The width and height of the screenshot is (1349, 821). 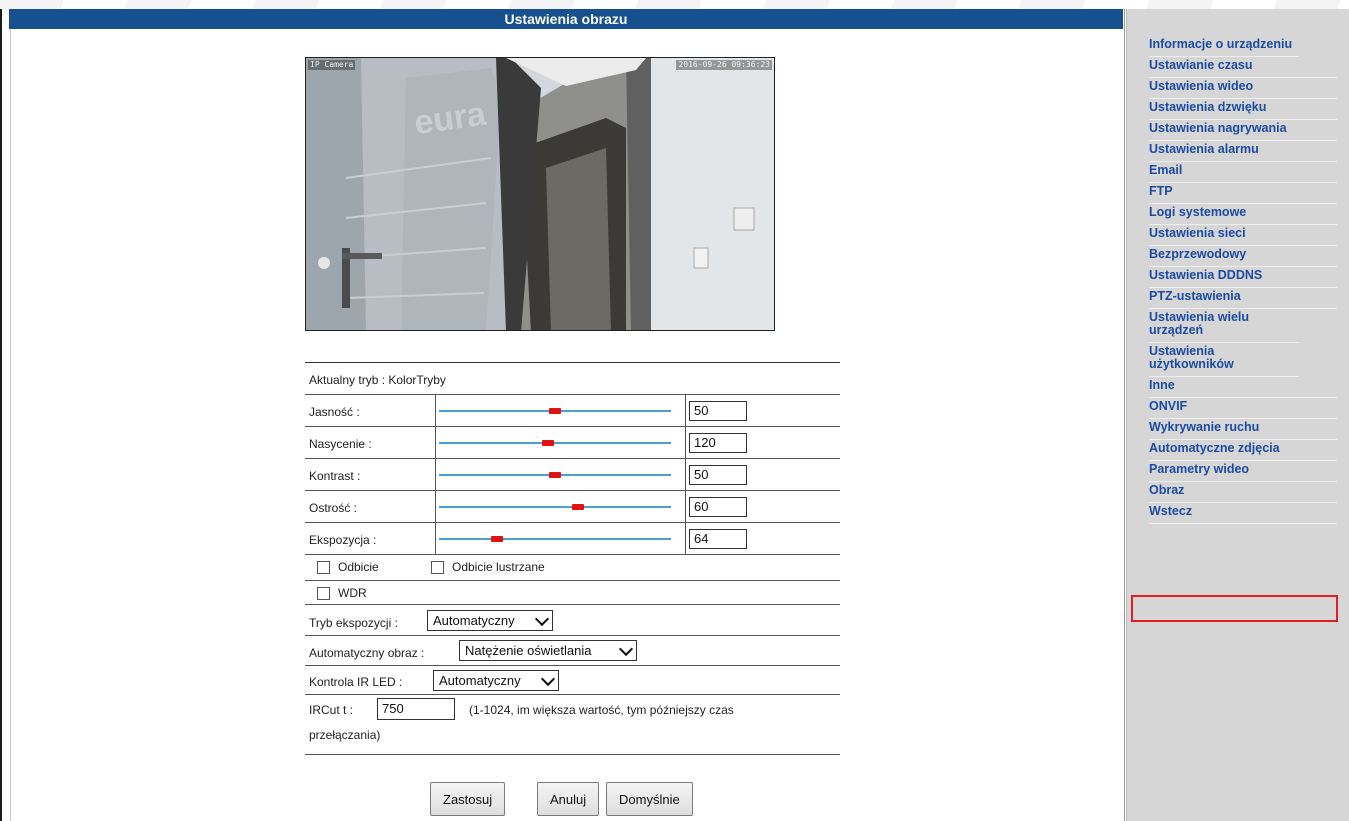 I want to click on slider-value-input: 60, so click(x=718, y=507).